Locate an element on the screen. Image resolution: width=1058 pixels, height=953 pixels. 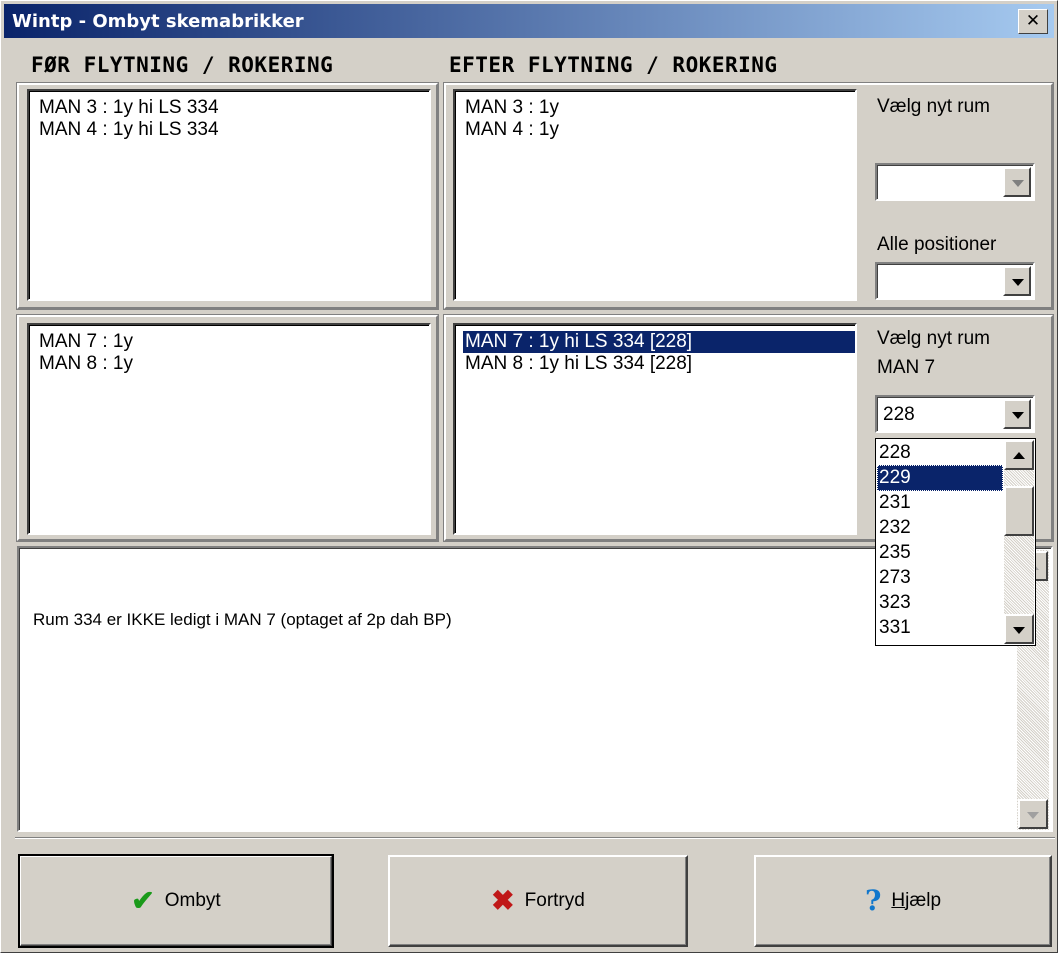
cross-icon: ✖ is located at coordinates (503, 900).